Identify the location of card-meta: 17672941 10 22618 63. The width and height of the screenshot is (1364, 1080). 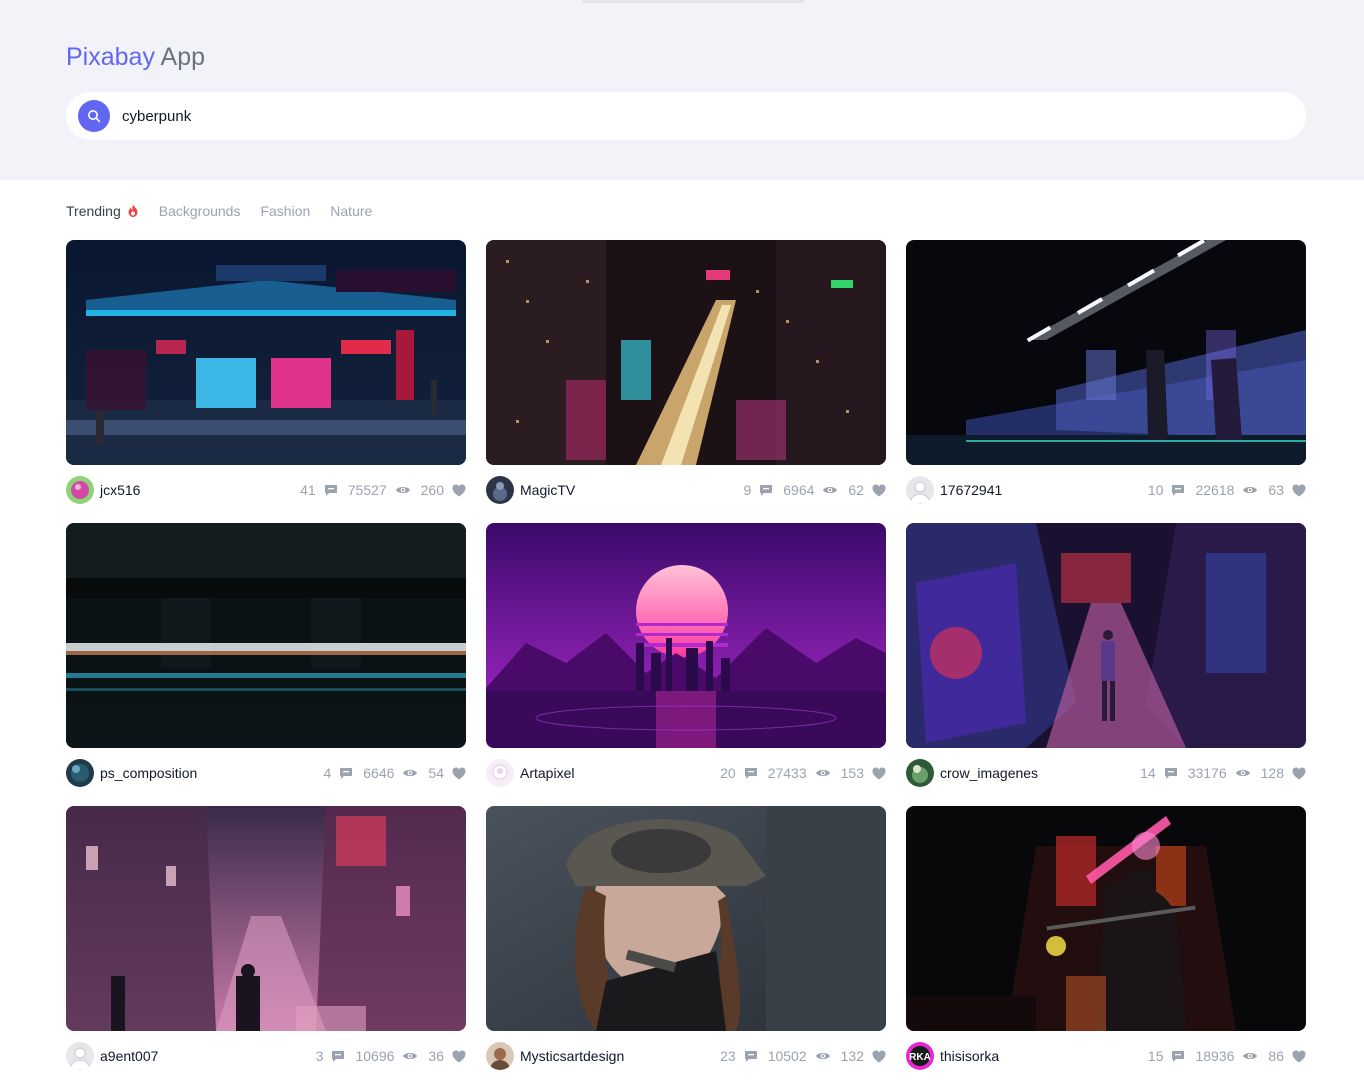
(1106, 490).